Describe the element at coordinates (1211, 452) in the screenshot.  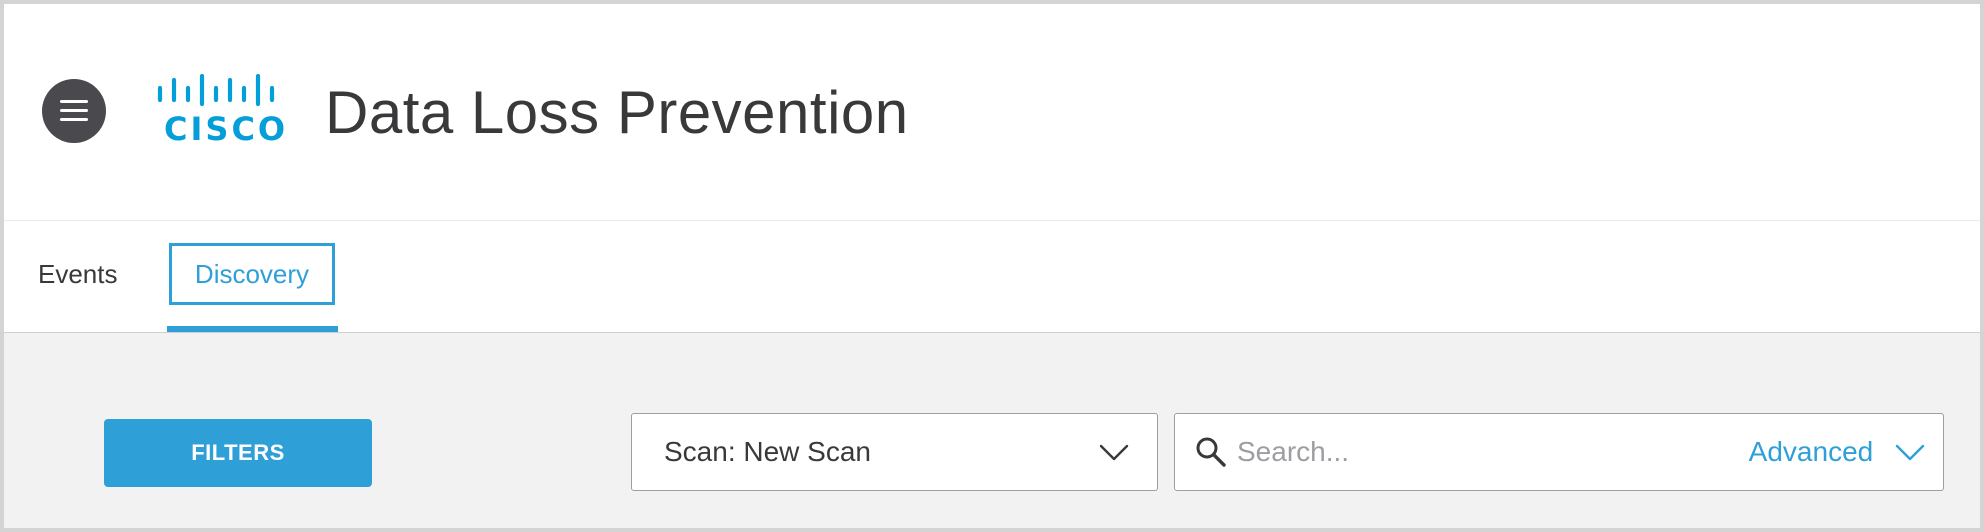
I see `search-icon` at that location.